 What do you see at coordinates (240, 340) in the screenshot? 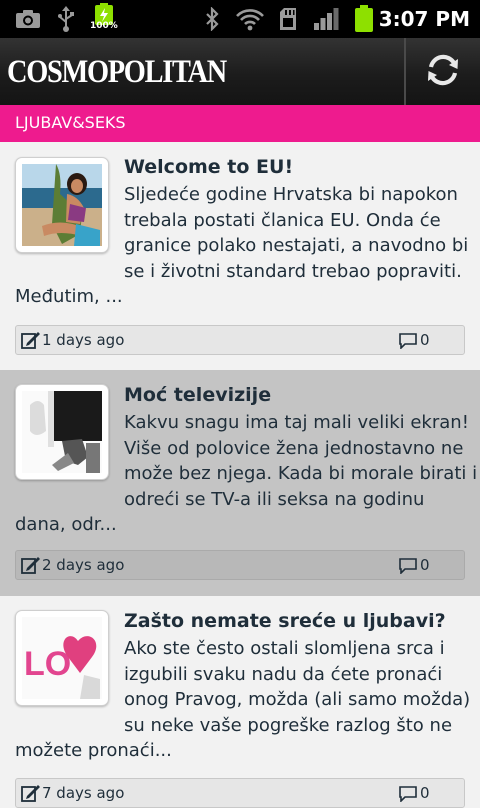
I see `article-meta-bar: 1 days ago 0` at bounding box center [240, 340].